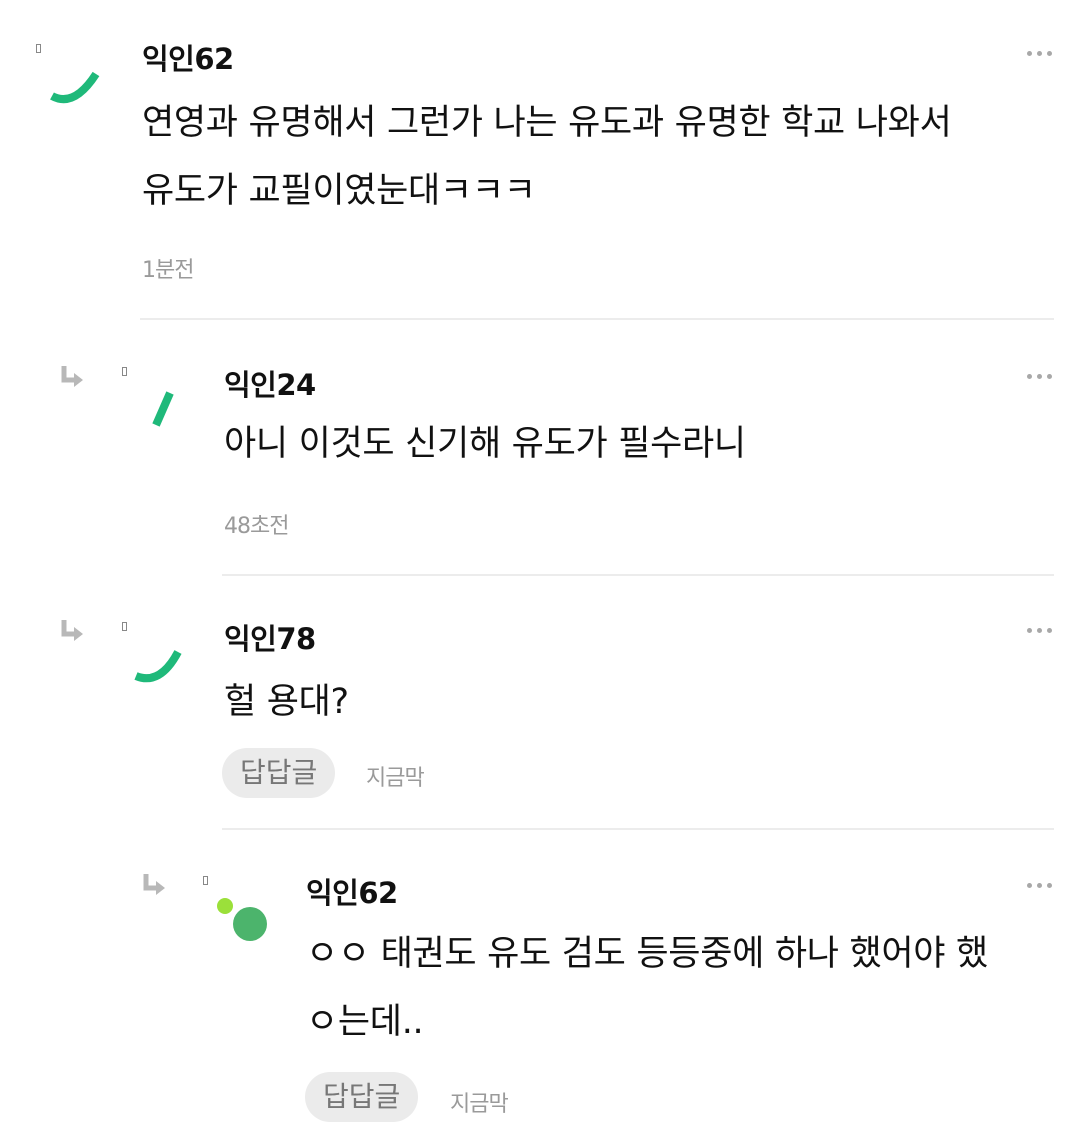 The width and height of the screenshot is (1080, 1134). Describe the element at coordinates (339, 191) in the screenshot. I see `comment-line: 유도가 교필이였눈대ㅋㅋㅋ` at that location.